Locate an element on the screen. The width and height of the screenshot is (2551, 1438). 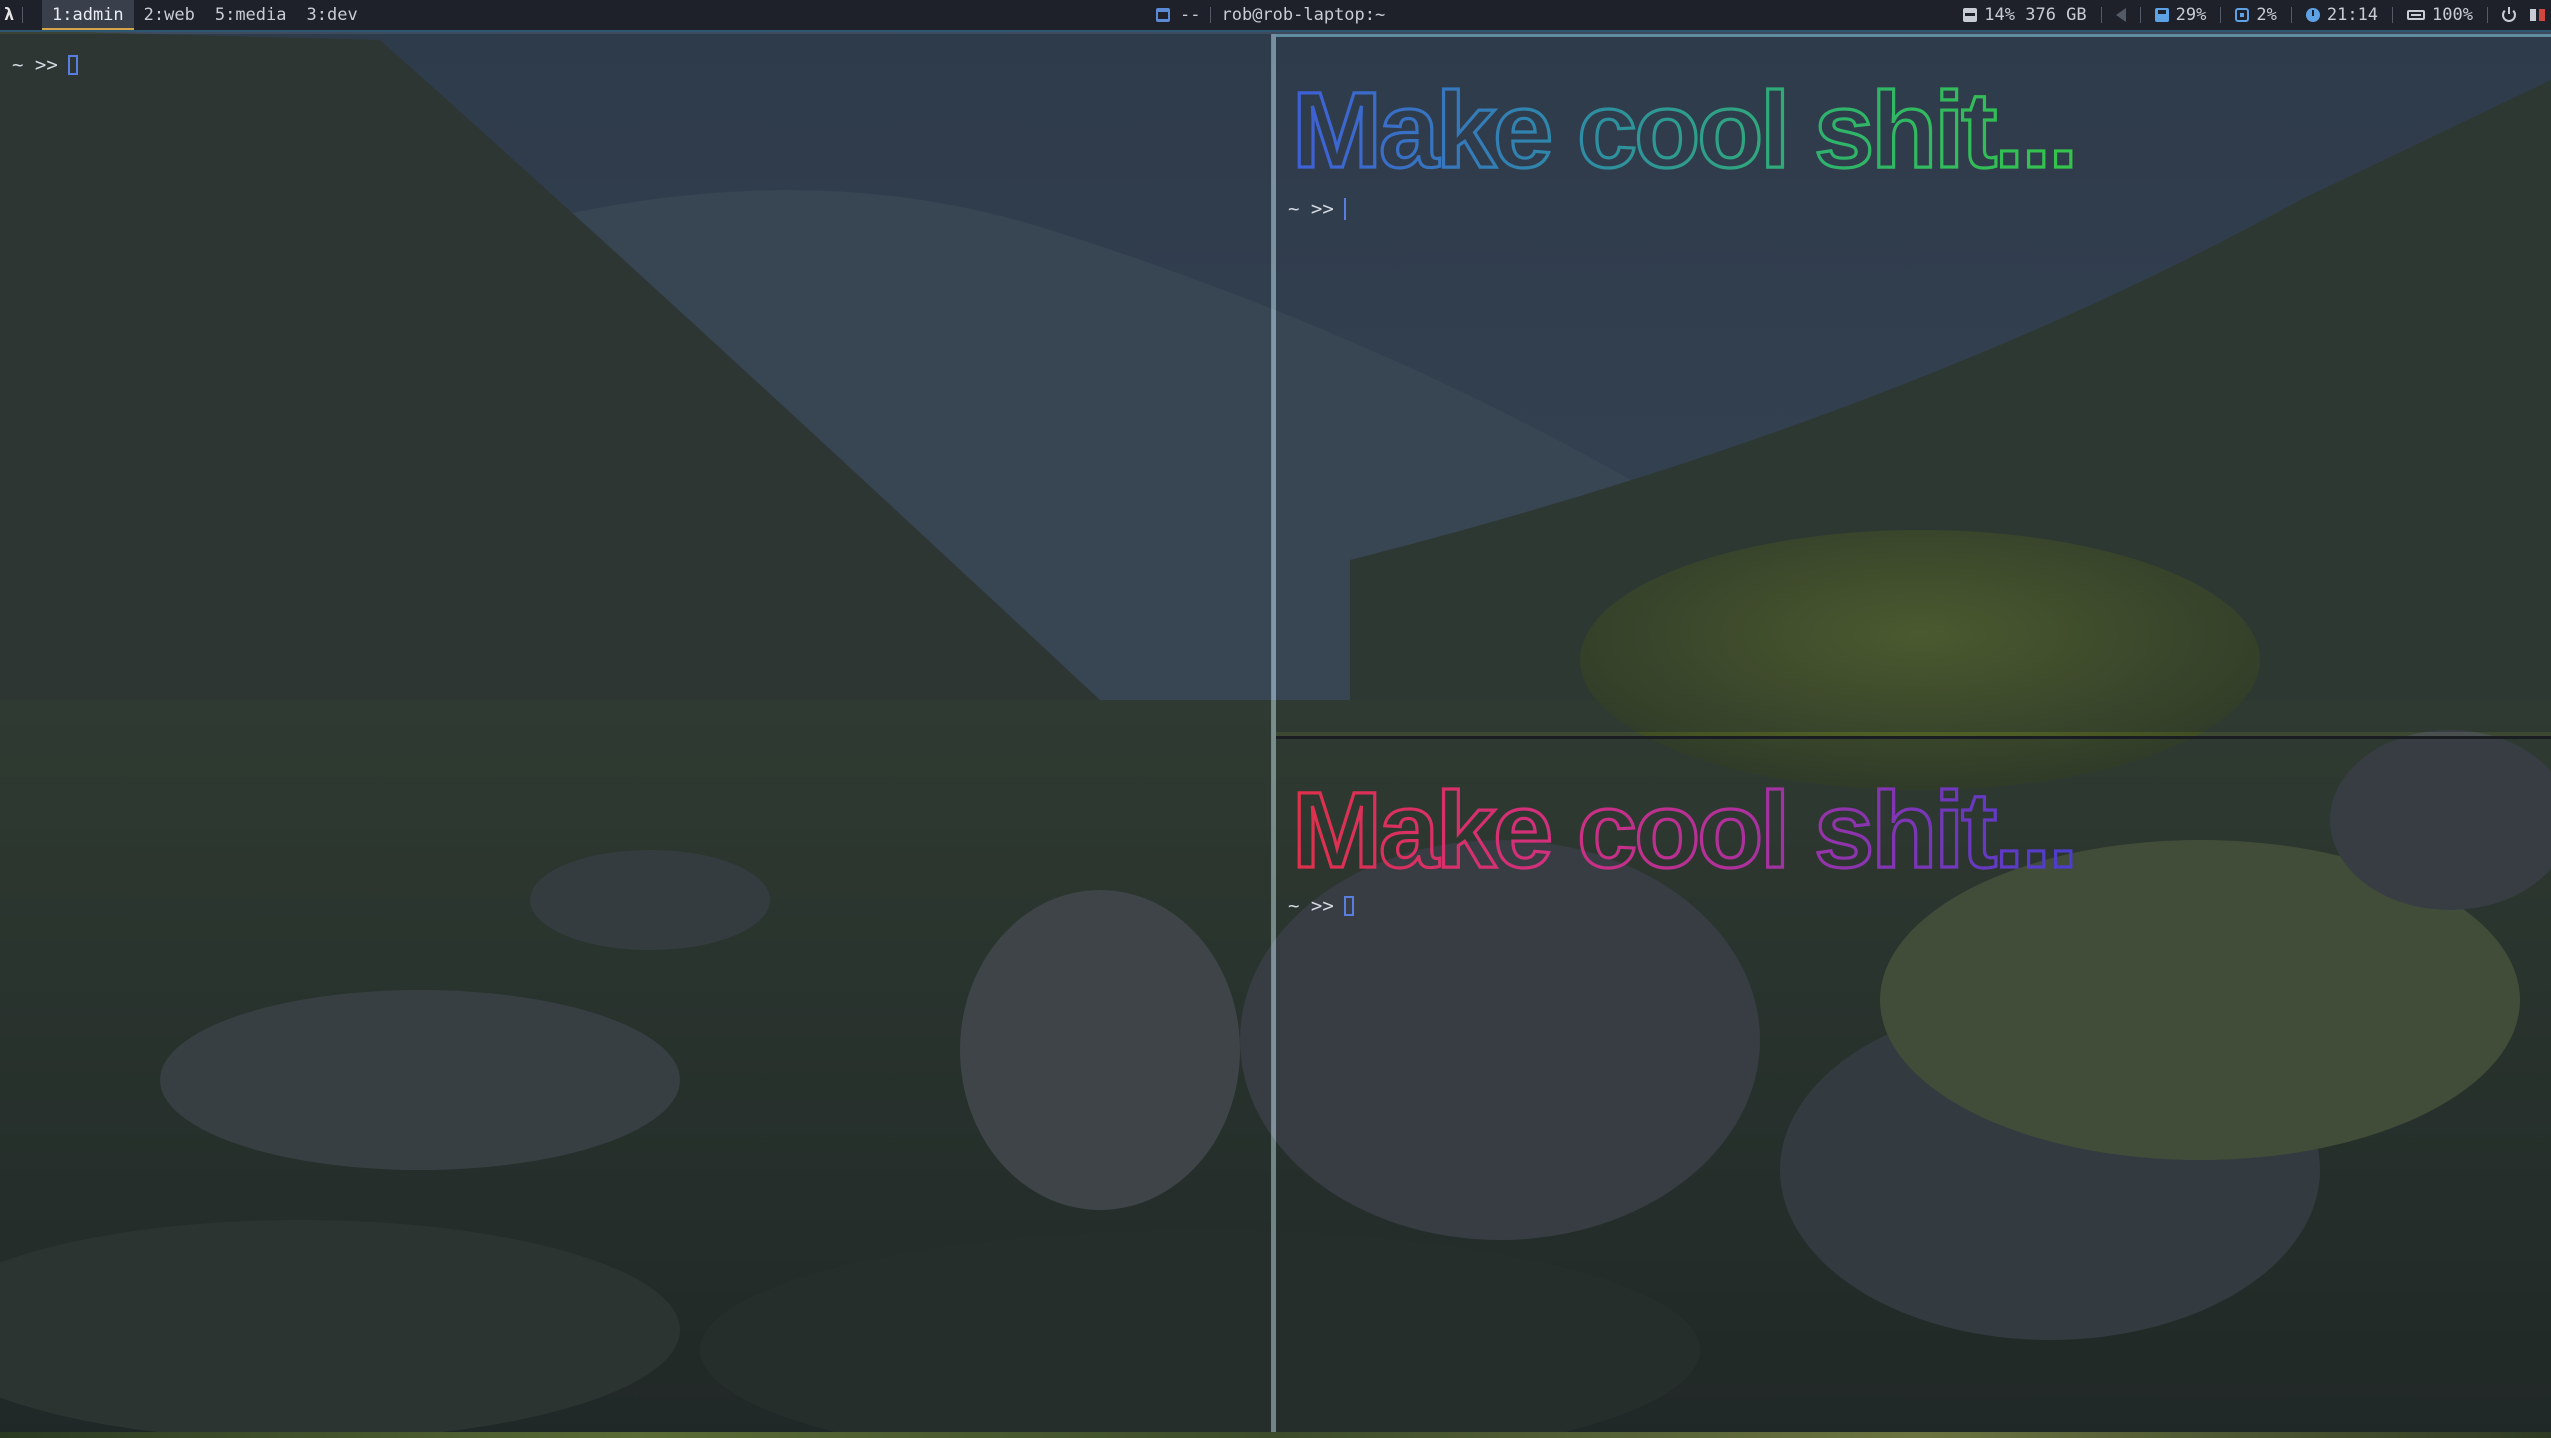
cpu-usage: 2% is located at coordinates (2266, 15).